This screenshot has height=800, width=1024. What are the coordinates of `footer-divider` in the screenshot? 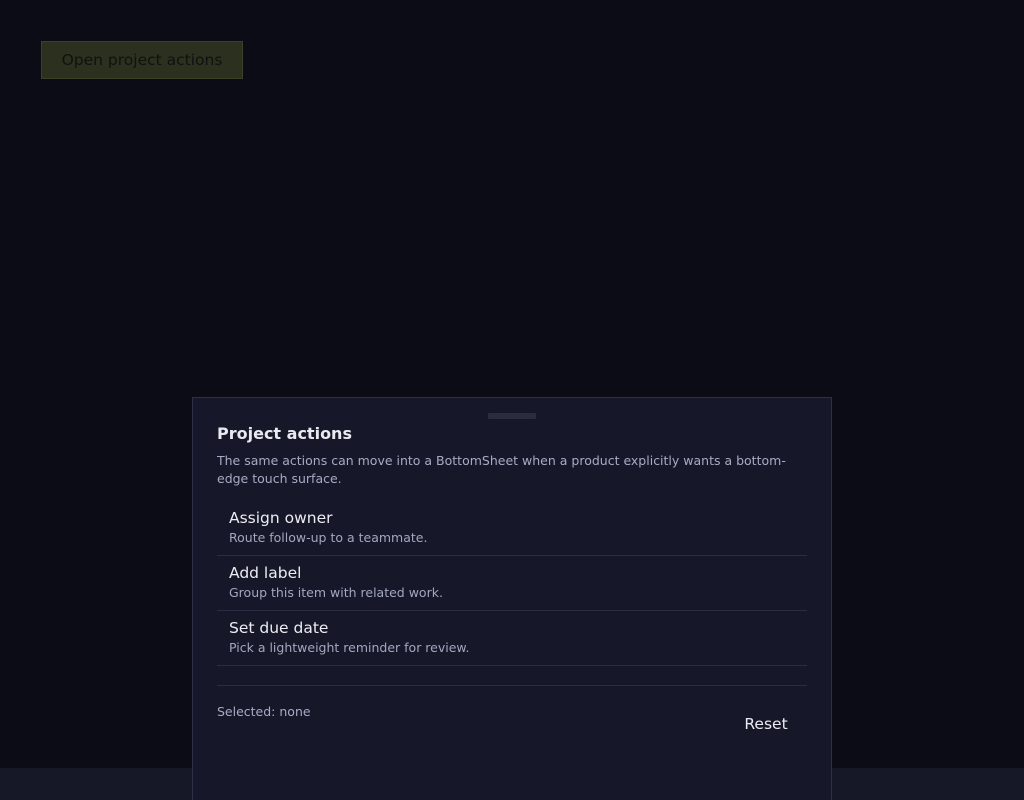 It's located at (512, 685).